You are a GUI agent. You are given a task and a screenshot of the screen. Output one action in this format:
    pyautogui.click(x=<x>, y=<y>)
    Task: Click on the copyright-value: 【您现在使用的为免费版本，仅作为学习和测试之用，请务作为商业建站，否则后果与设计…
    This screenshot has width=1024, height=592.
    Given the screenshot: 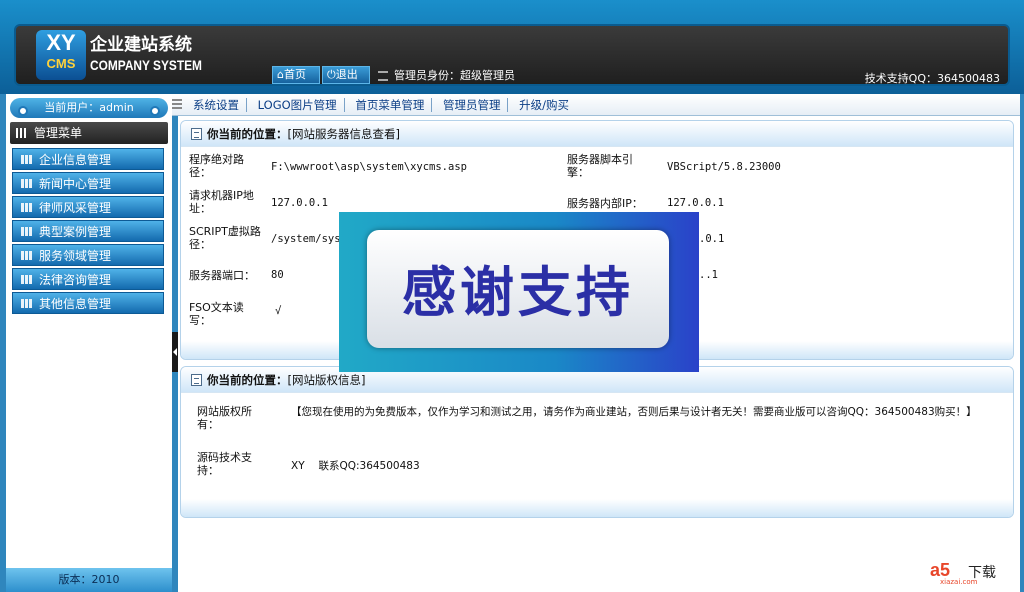 What is the action you would take?
    pyautogui.click(x=634, y=412)
    